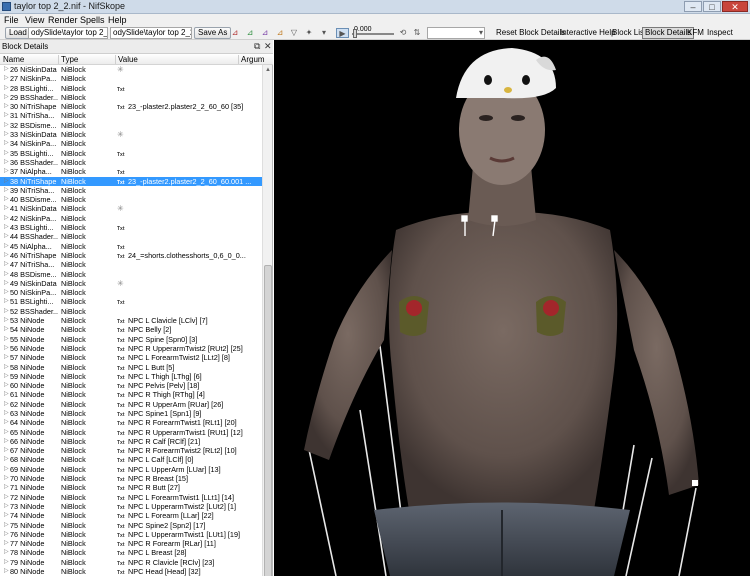 The width and height of the screenshot is (750, 576). What do you see at coordinates (34, 20) in the screenshot?
I see `menu-view: View` at bounding box center [34, 20].